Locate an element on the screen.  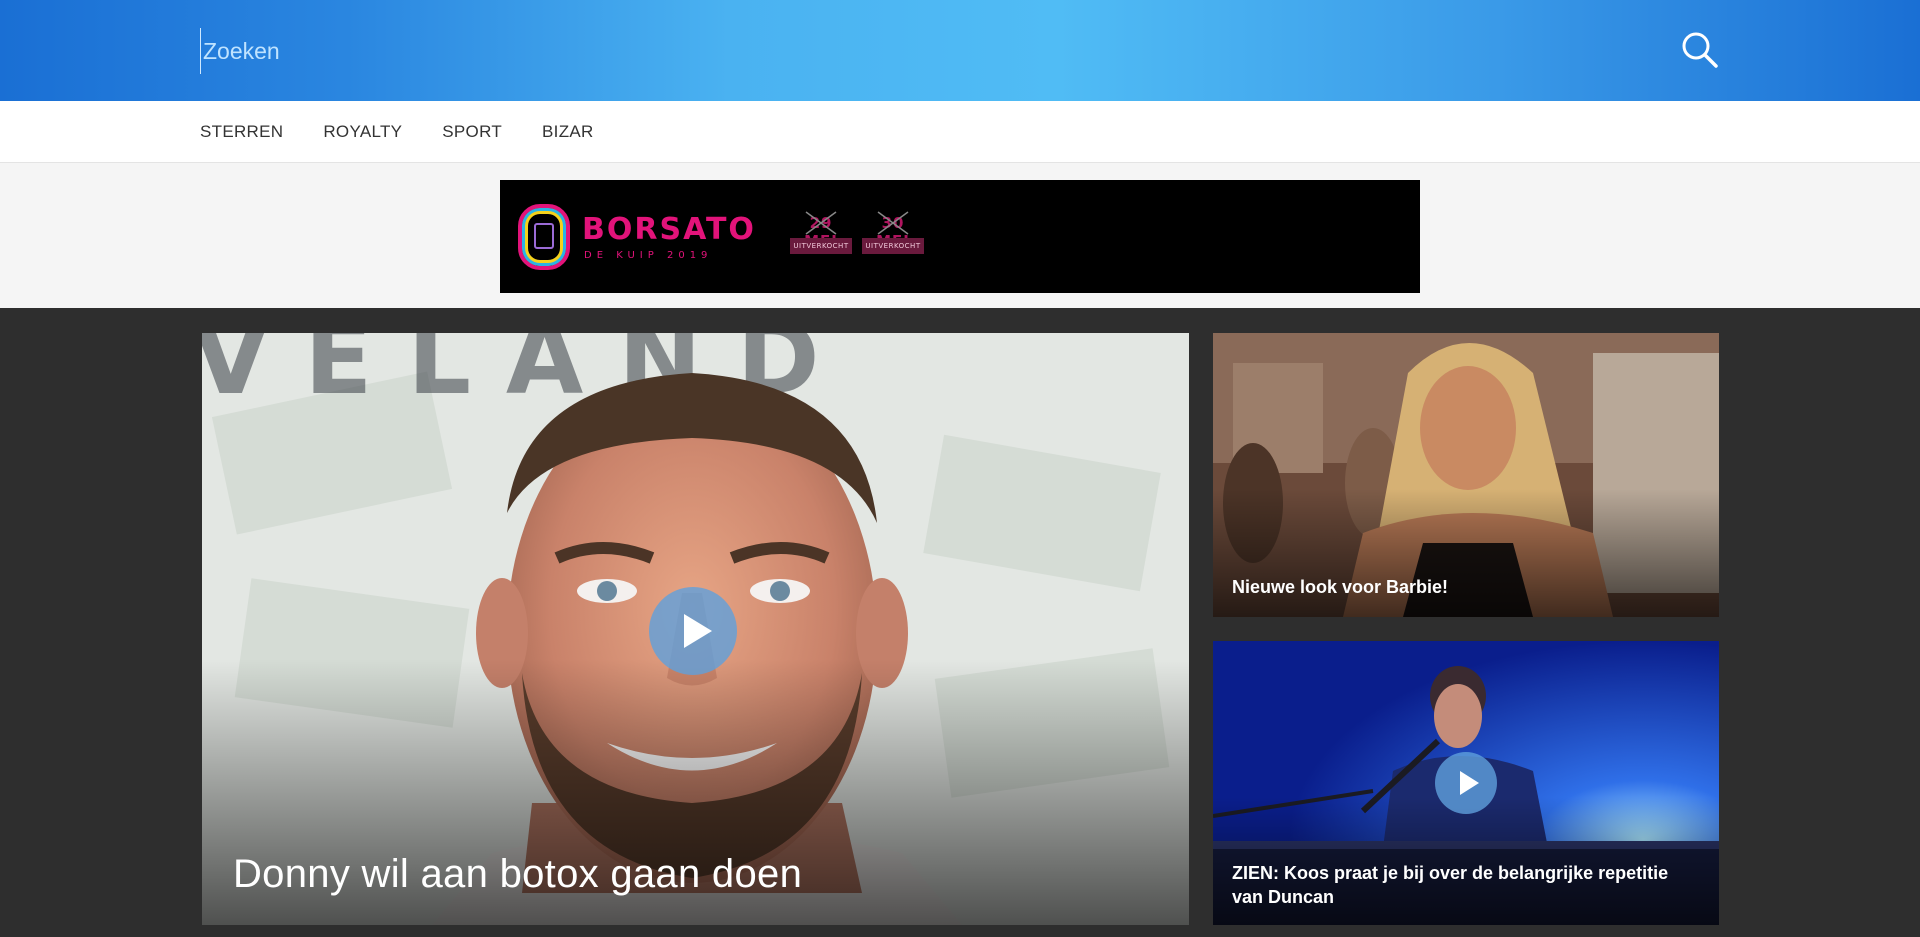
article-headline: Donny wil aan botox gaan doen is located at coordinates (518, 874).